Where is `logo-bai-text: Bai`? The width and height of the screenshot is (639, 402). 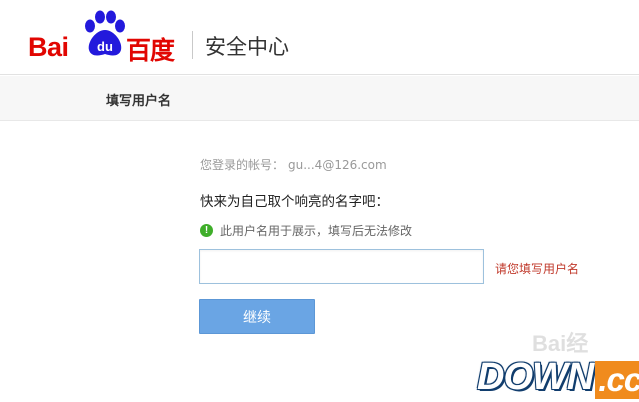
logo-bai-text: Bai is located at coordinates (48, 47).